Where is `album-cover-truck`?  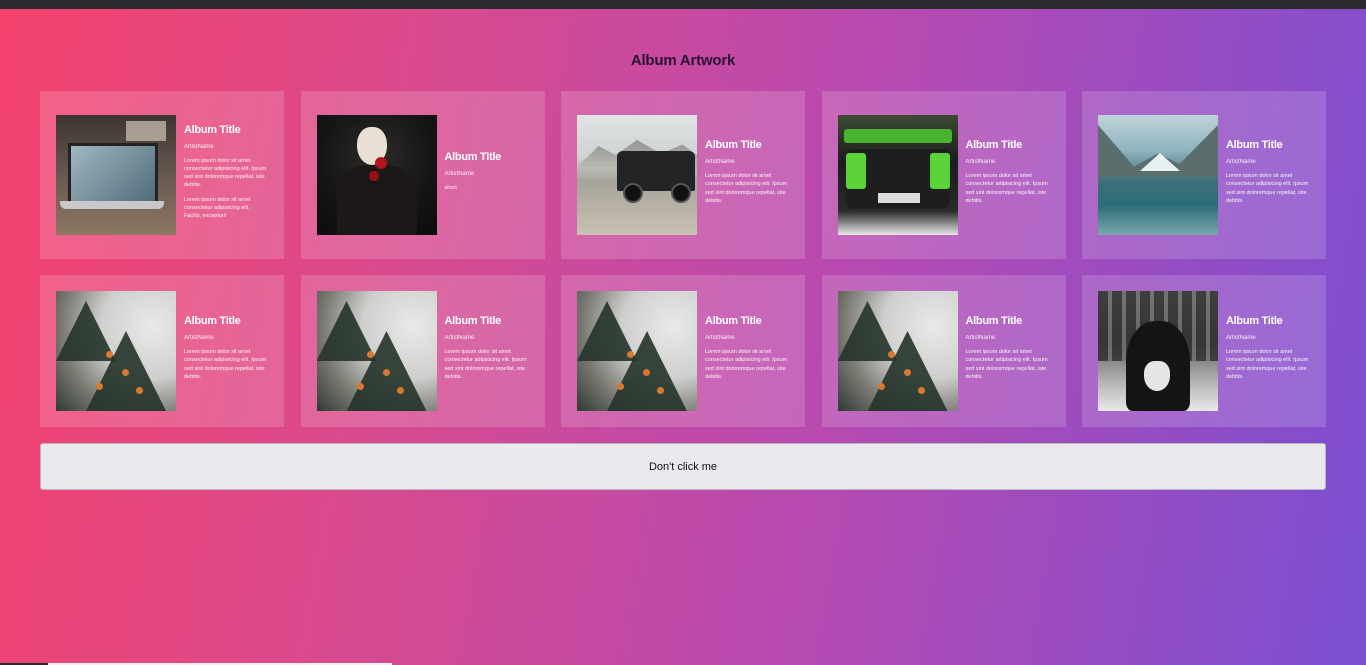
album-cover-truck is located at coordinates (637, 175).